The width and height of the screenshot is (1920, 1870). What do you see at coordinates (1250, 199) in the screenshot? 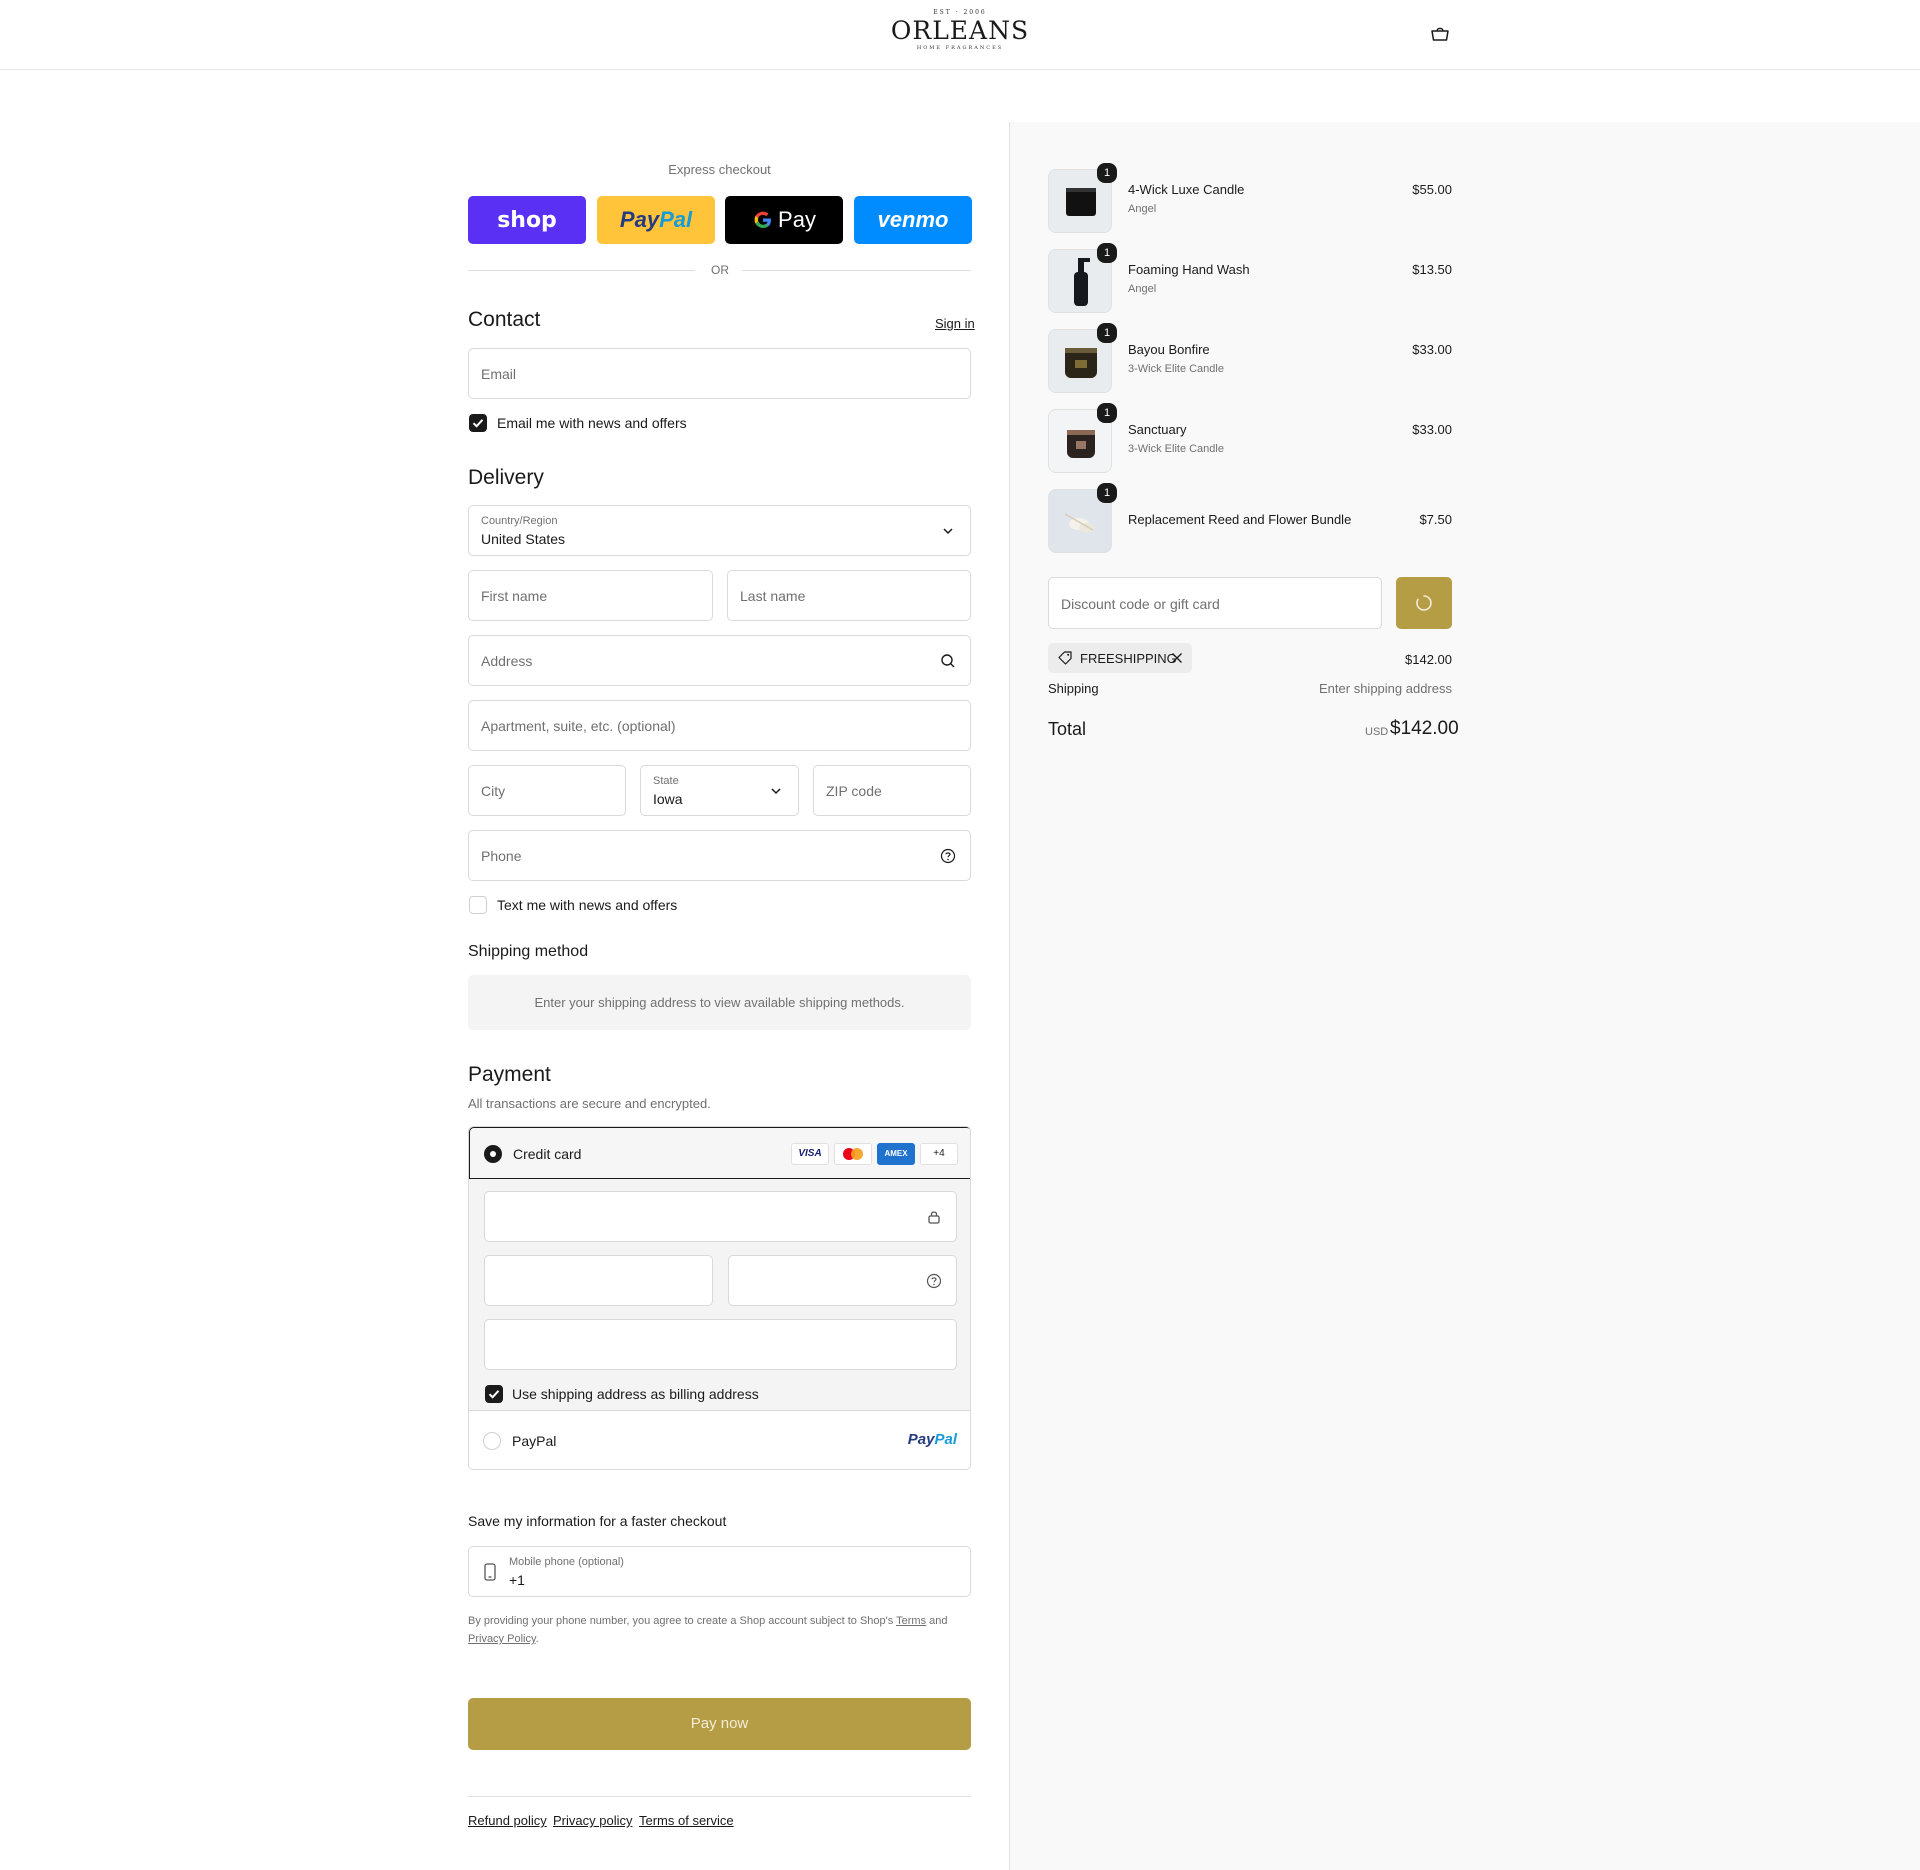
I see `order-item: 1 4-Wick Luxe Candle Angel $55.00` at bounding box center [1250, 199].